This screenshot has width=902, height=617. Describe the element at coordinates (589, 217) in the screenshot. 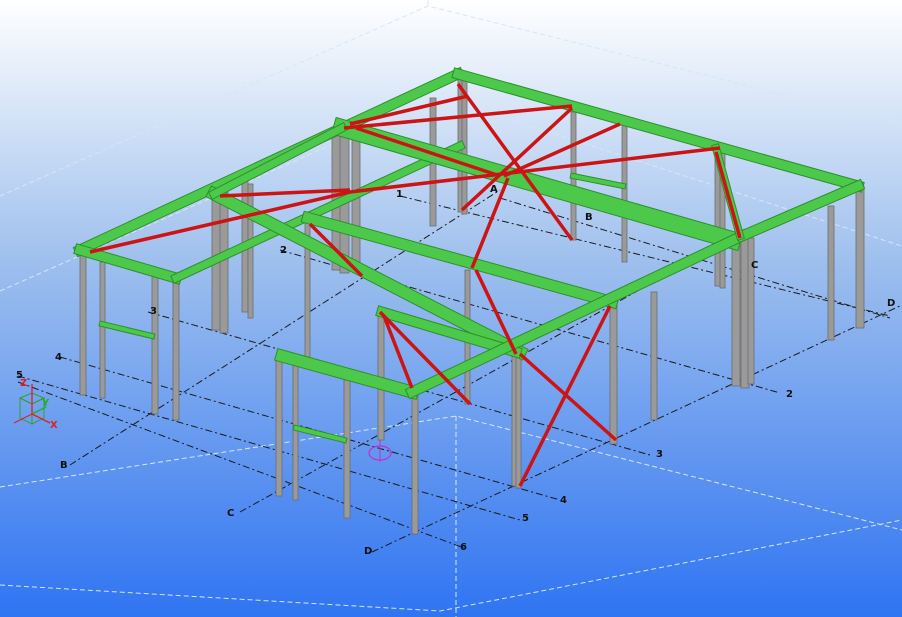

I see `grid-label-letter-b-upper: B` at that location.